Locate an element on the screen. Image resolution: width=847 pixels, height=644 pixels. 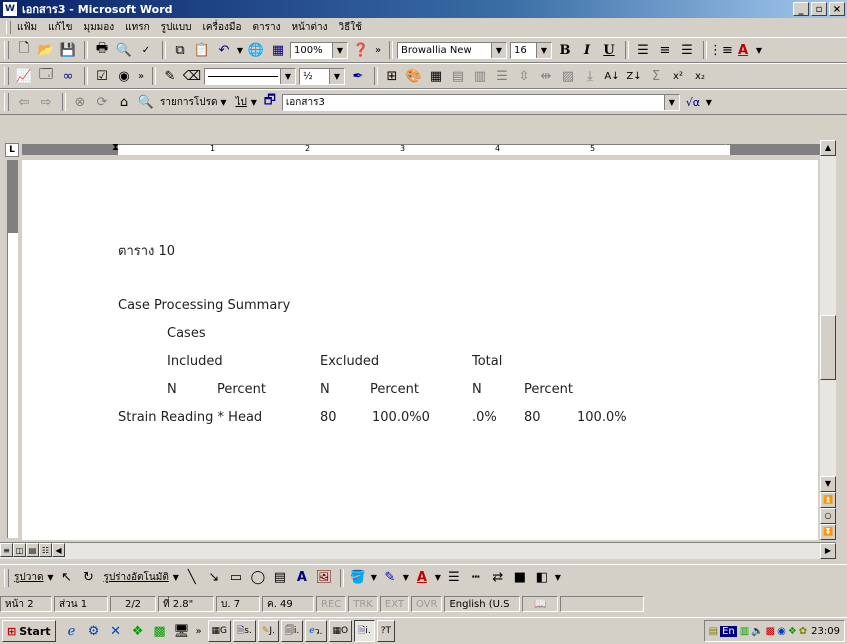
open-folder-icon: 📂 is located at coordinates (46, 50).